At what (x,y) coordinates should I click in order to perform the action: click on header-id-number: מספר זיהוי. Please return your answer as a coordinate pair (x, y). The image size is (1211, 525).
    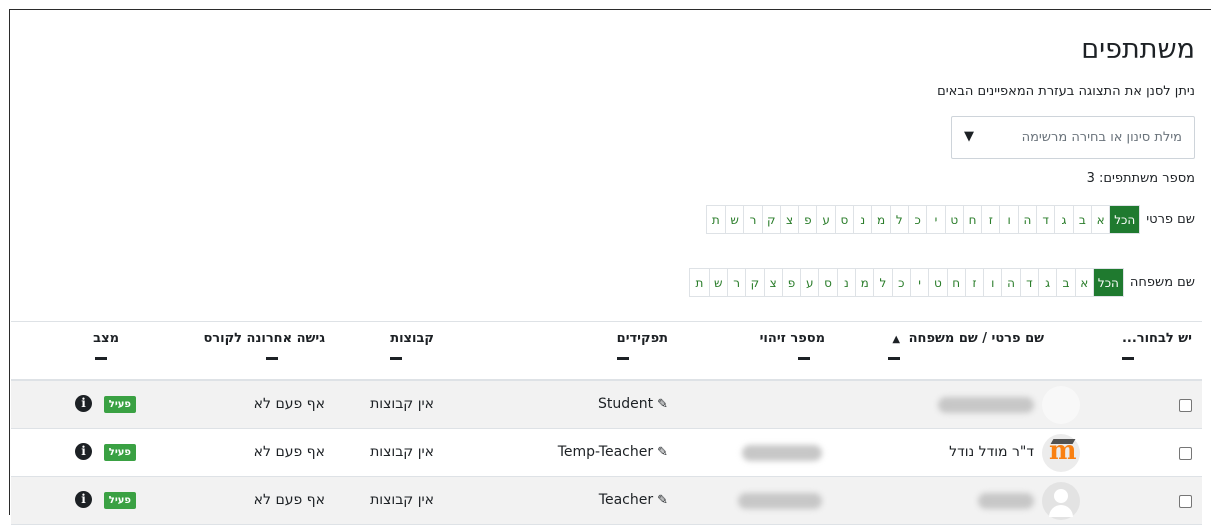
    Looking at the image, I should click on (792, 345).